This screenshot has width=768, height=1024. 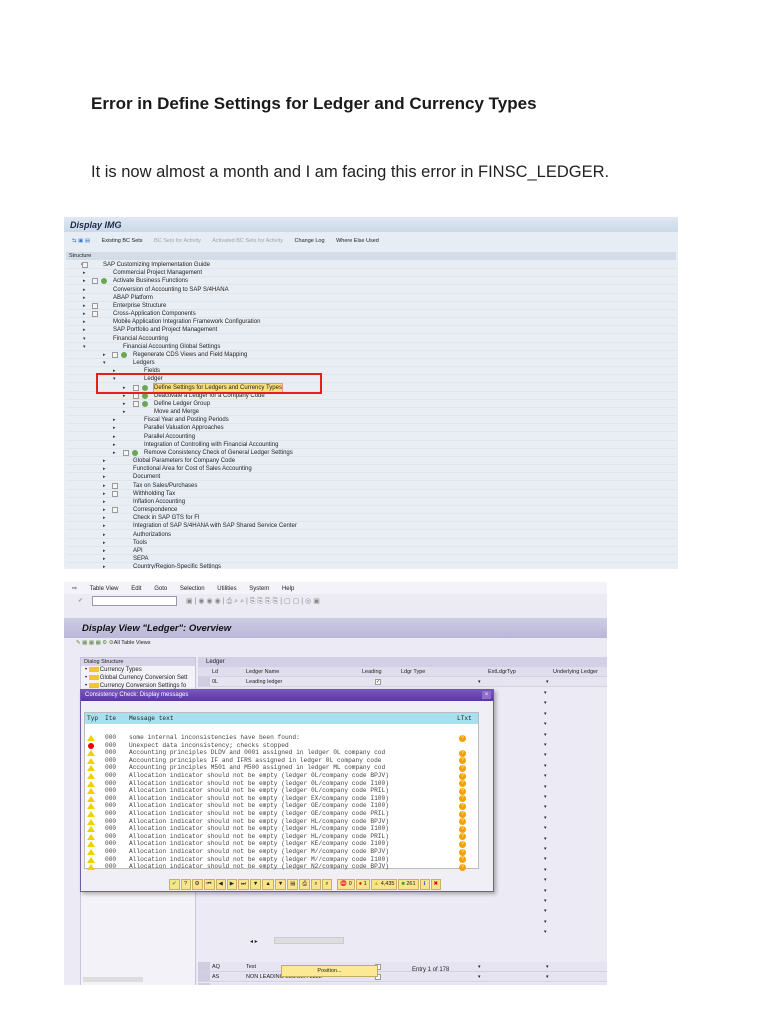 I want to click on tree-node-label: Authorizations, so click(x=152, y=535).